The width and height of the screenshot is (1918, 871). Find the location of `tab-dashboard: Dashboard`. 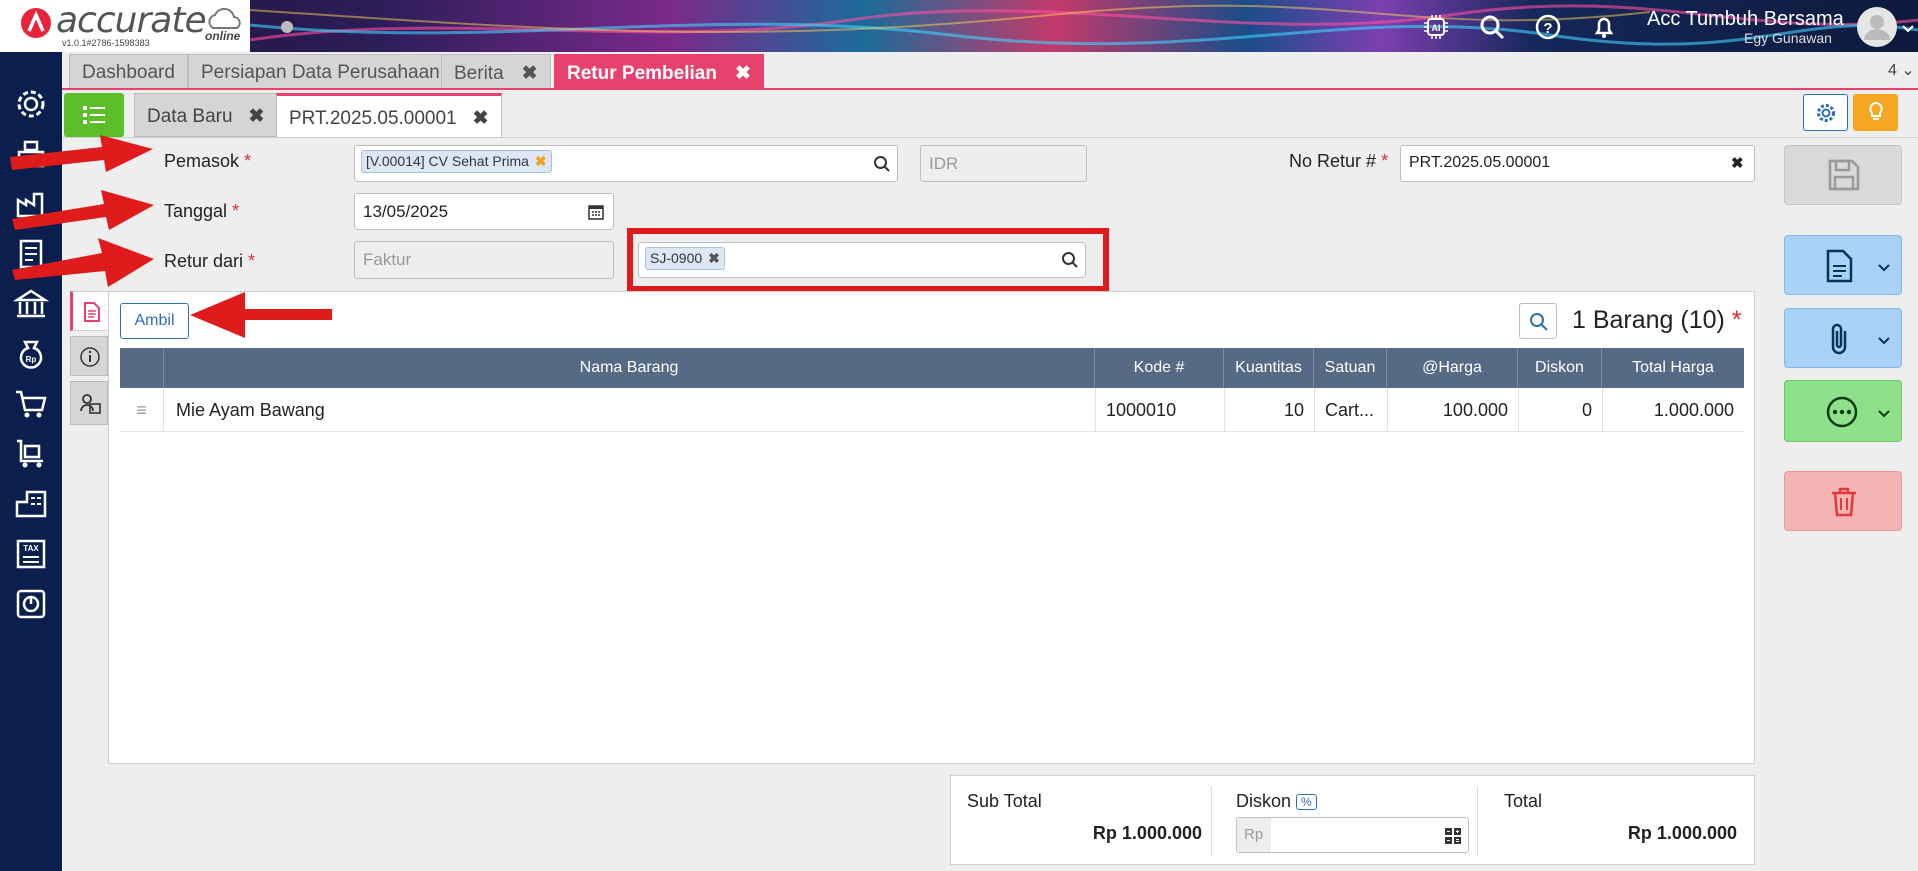

tab-dashboard: Dashboard is located at coordinates (128, 71).